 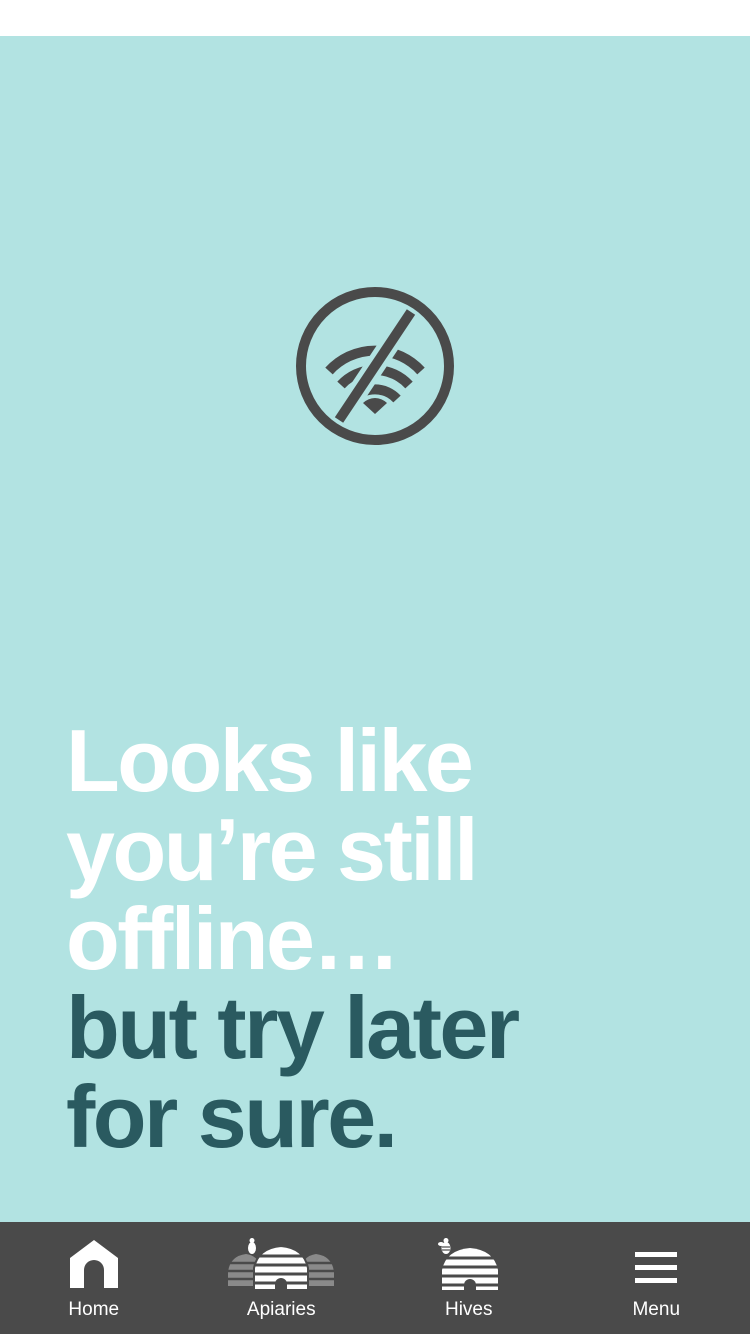 What do you see at coordinates (281, 1264) in the screenshot?
I see `apiaries-icon` at bounding box center [281, 1264].